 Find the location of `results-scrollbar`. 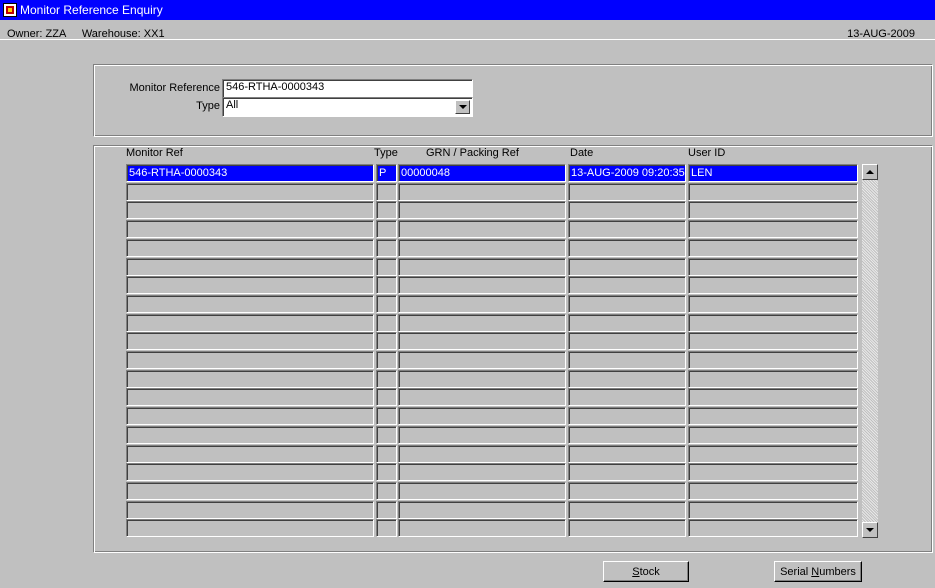

results-scrollbar is located at coordinates (870, 351).